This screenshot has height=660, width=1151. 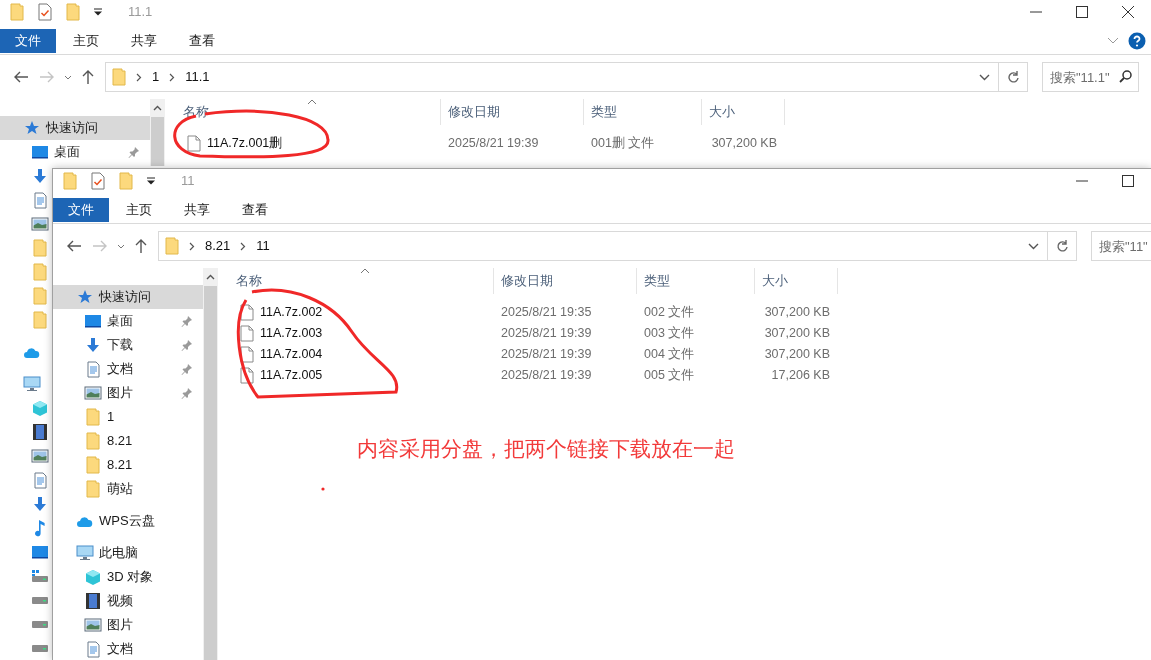 I want to click on search-field: 搜索"11", so click(x=1121, y=246).